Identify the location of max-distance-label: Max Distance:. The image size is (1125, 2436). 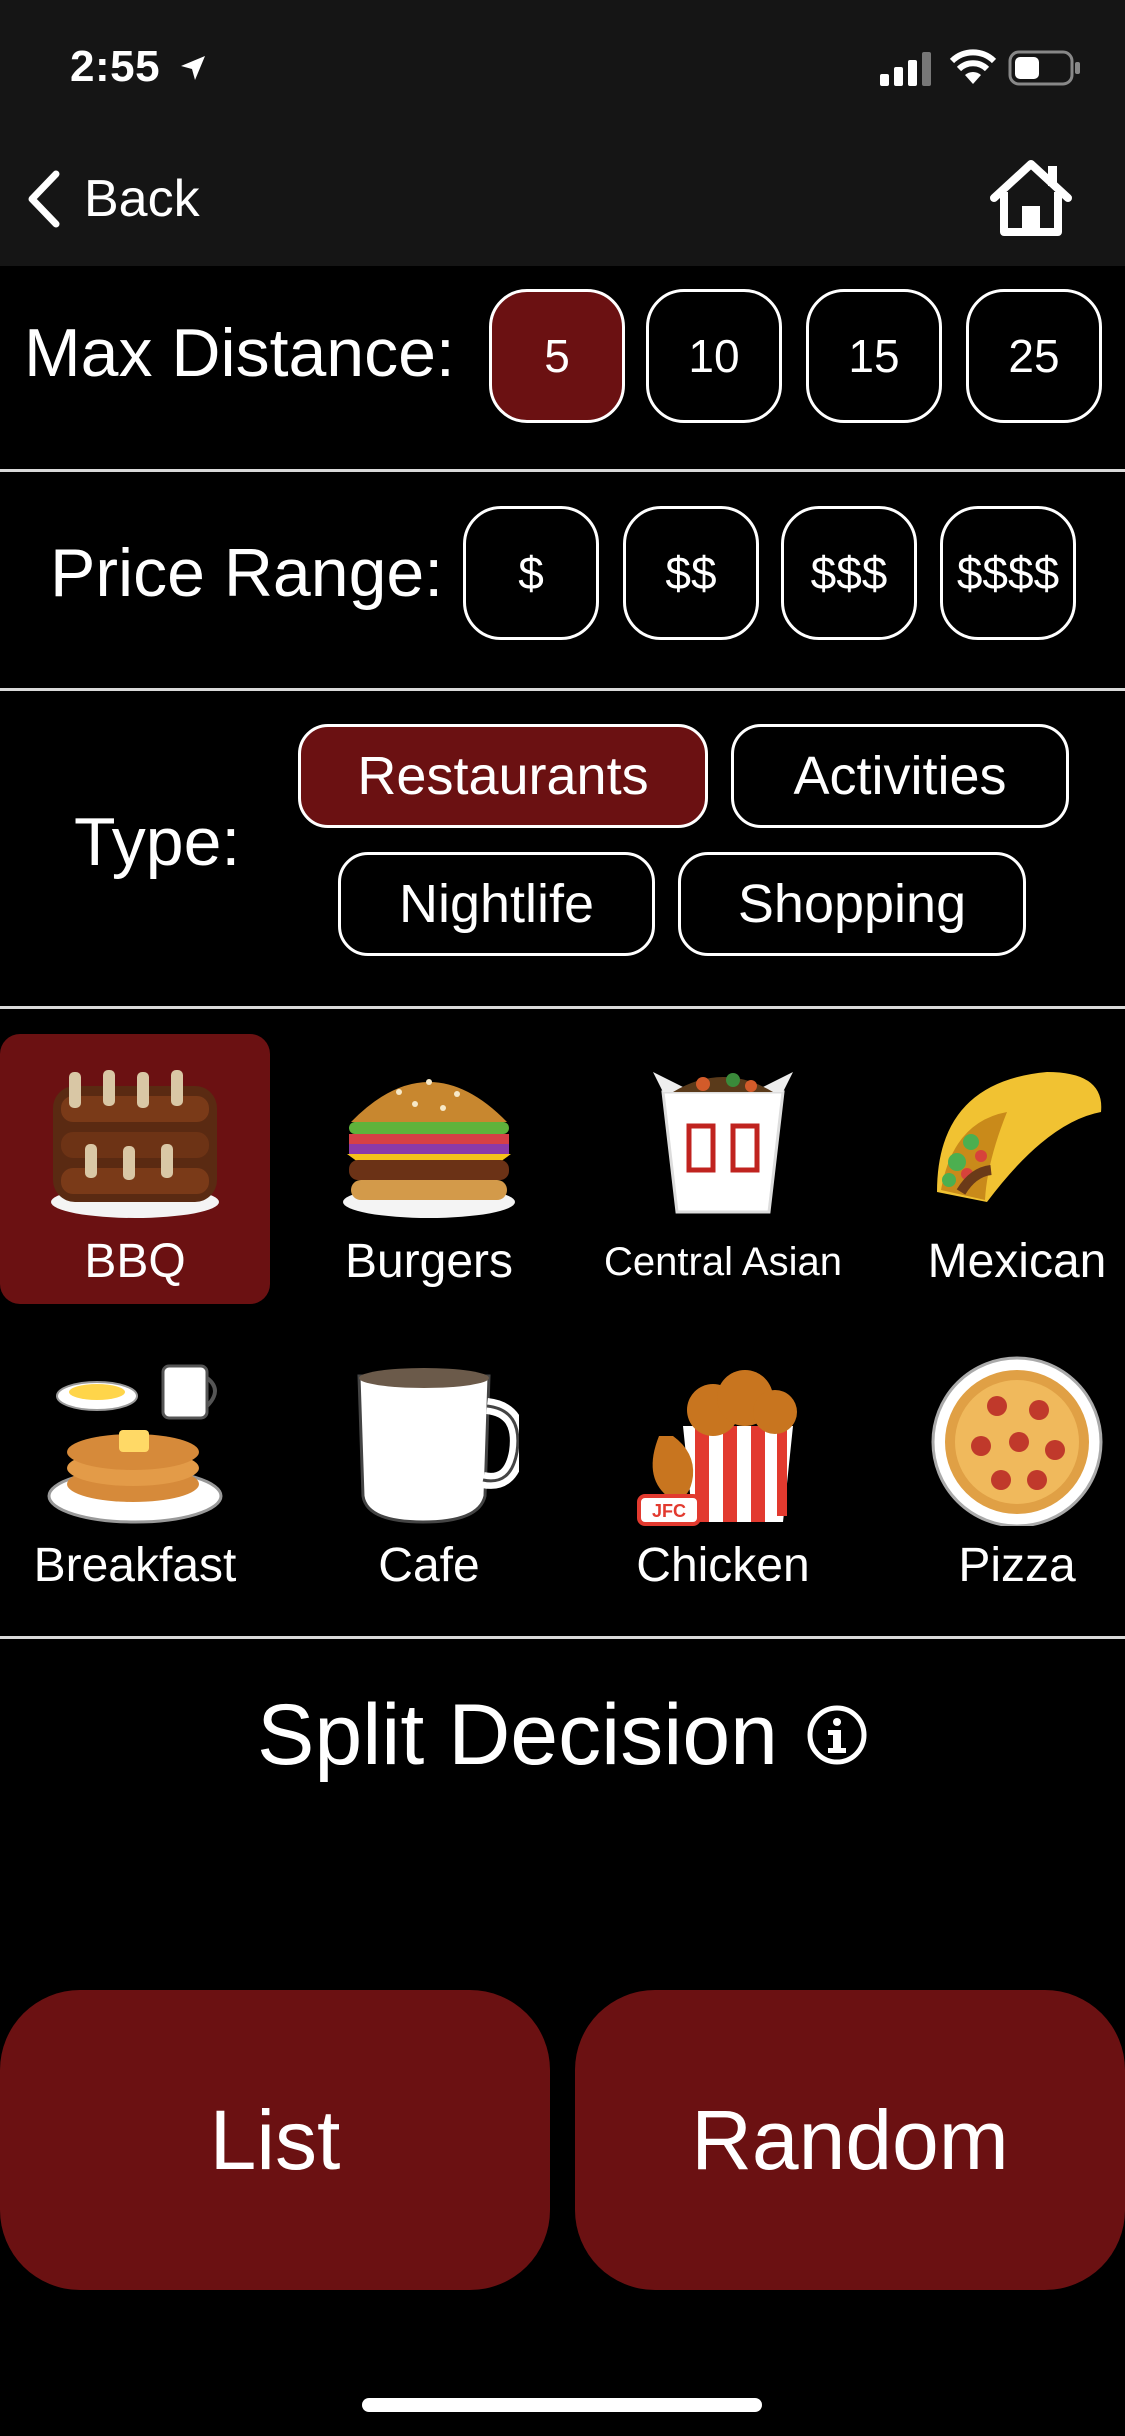
(239, 353).